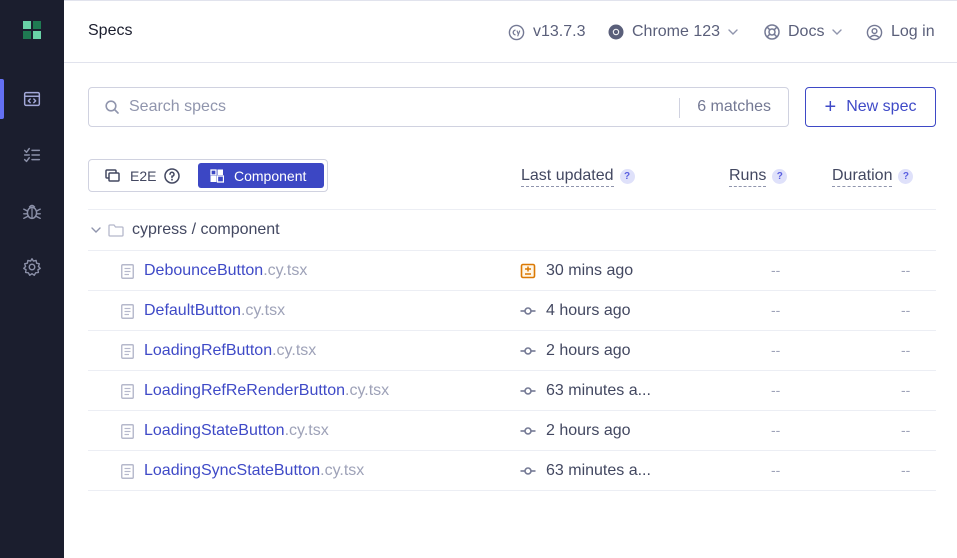 This screenshot has height=558, width=957. I want to click on component-tab: Component, so click(261, 175).